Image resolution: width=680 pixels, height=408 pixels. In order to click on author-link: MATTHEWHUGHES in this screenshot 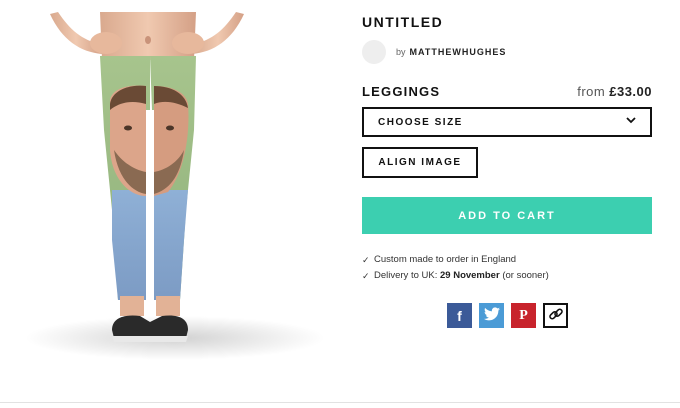, I will do `click(458, 52)`.